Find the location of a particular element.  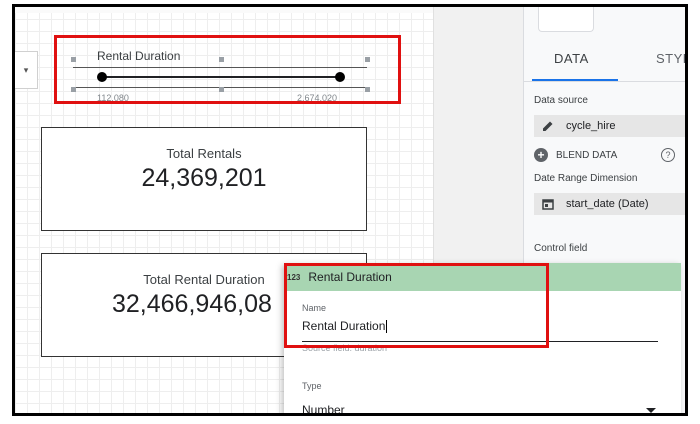

scorecard-label: Total Rentals is located at coordinates (204, 153).